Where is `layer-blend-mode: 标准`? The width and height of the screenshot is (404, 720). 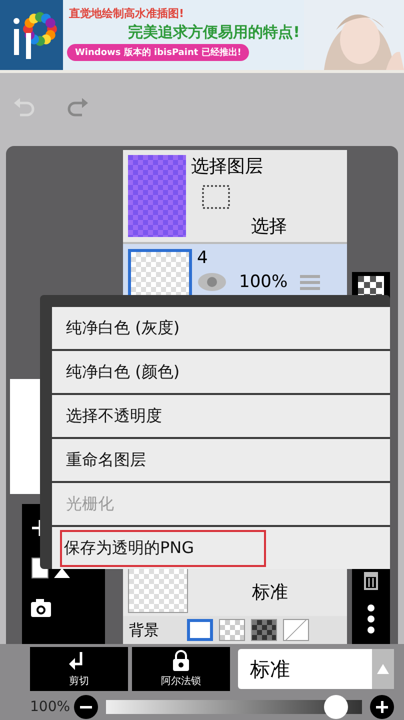
layer-blend-mode: 标准 is located at coordinates (270, 592).